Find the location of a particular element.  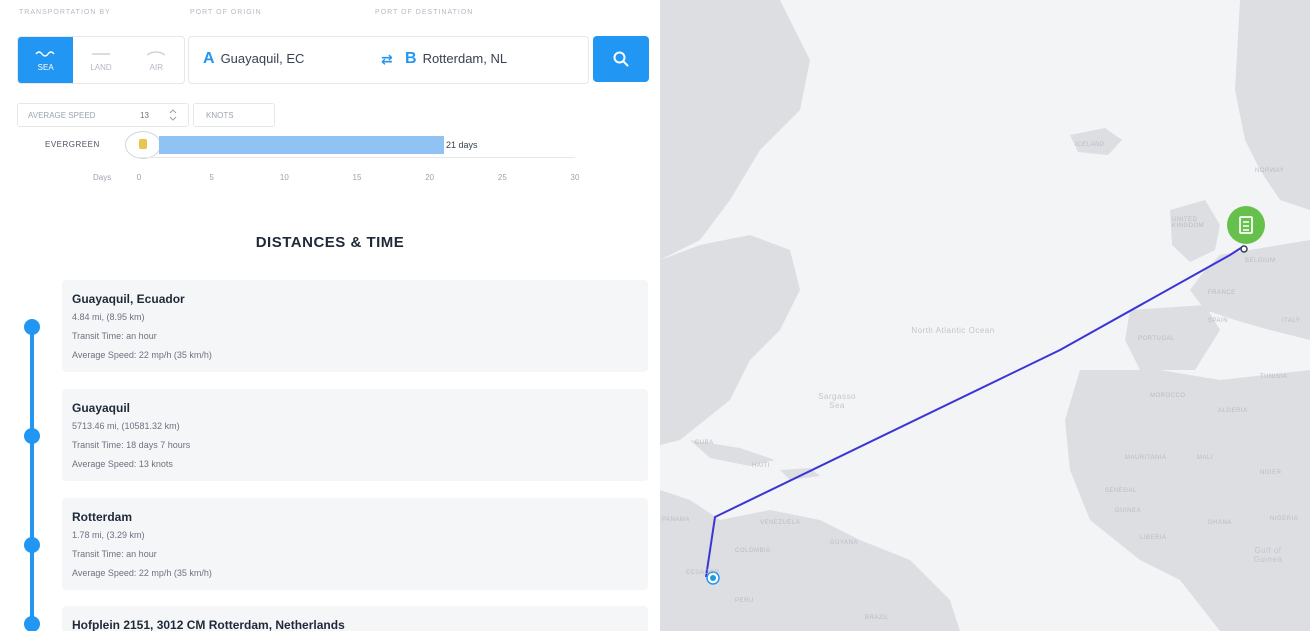

origin-marker-letter: A is located at coordinates (209, 58).